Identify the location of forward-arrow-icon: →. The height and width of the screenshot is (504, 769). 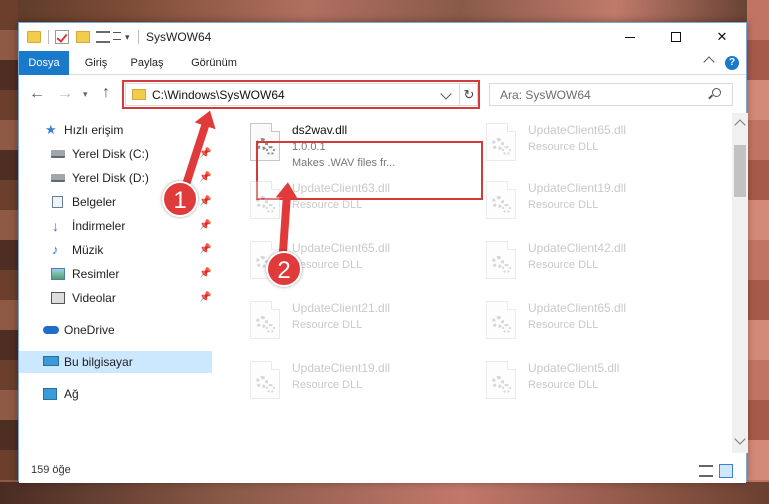
(65, 94).